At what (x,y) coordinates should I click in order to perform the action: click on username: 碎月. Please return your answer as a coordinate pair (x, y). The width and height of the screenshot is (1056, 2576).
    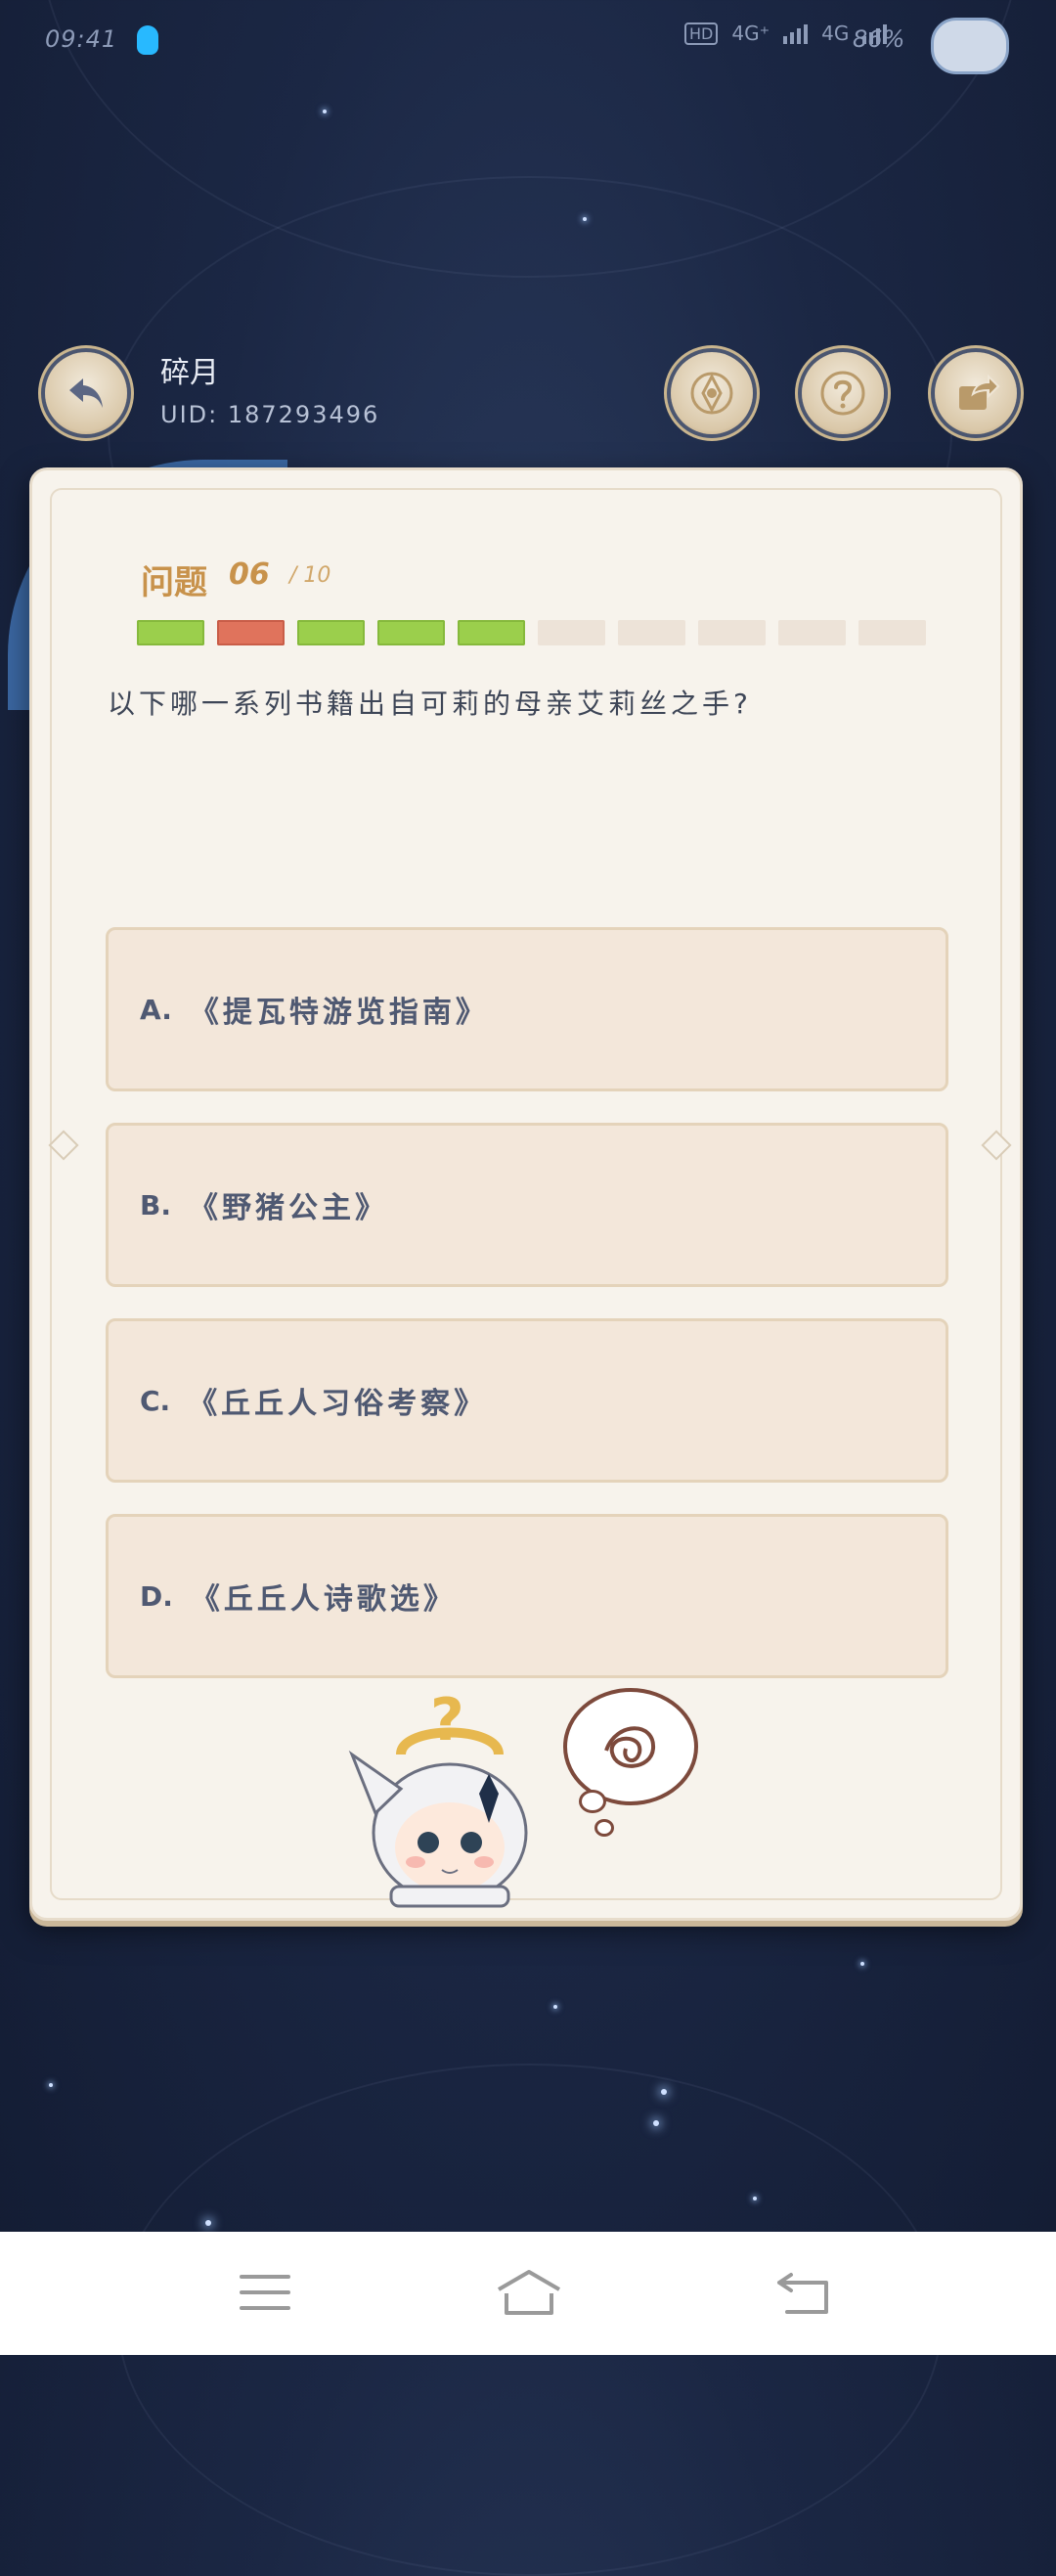
    Looking at the image, I should click on (189, 373).